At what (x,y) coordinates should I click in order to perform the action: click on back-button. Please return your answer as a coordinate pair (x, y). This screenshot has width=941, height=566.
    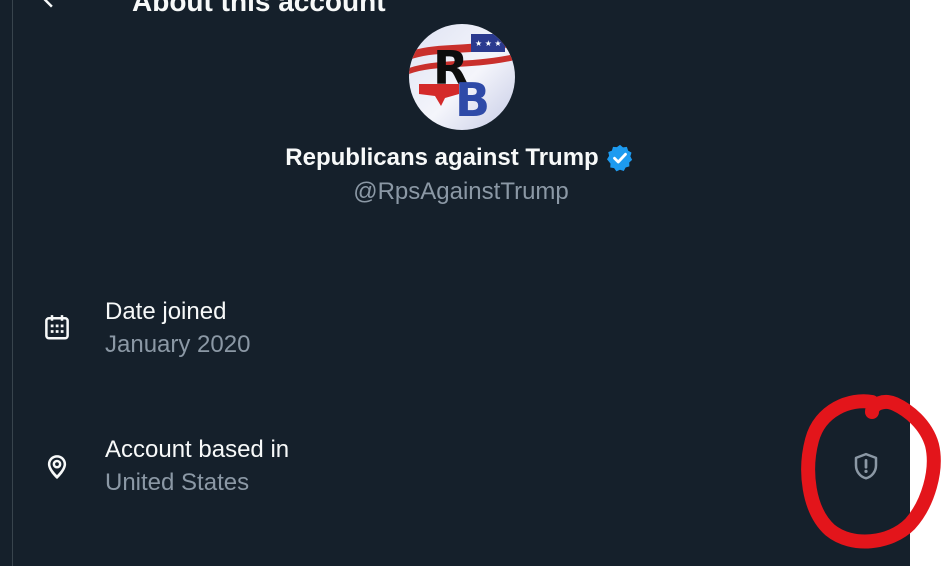
    Looking at the image, I should click on (51, 6).